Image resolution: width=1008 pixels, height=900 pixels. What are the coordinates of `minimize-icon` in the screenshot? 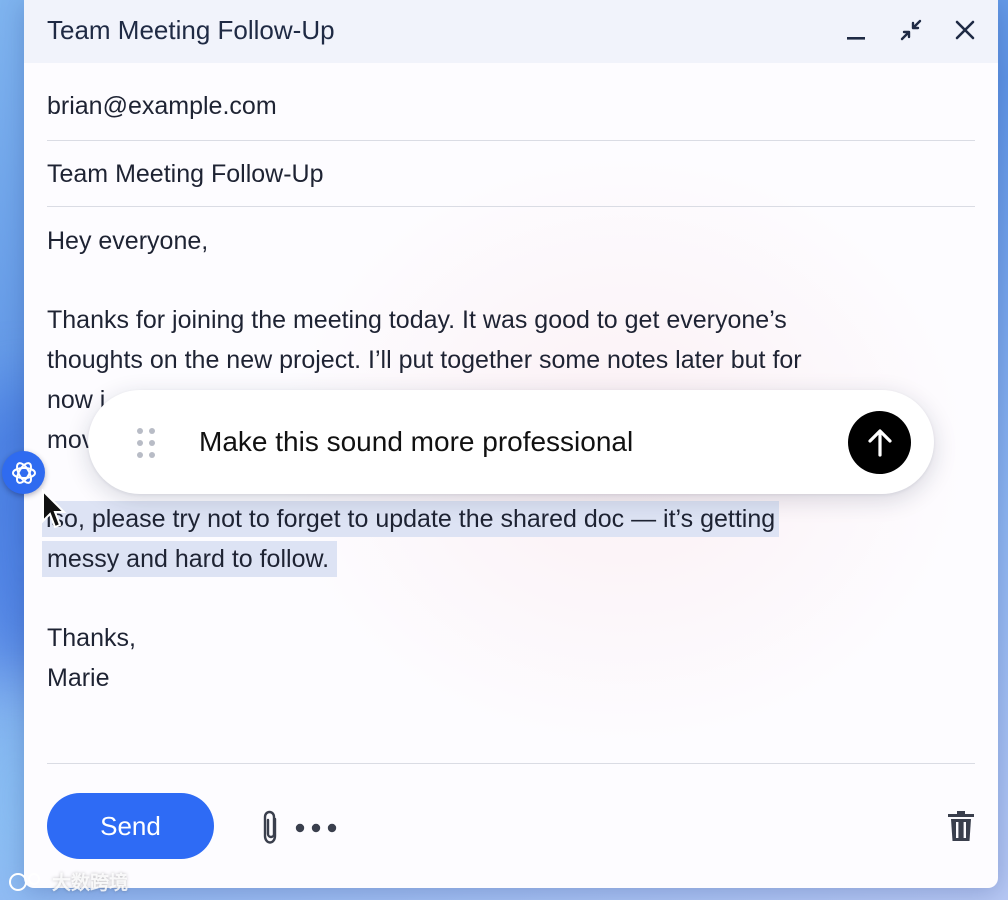 It's located at (856, 38).